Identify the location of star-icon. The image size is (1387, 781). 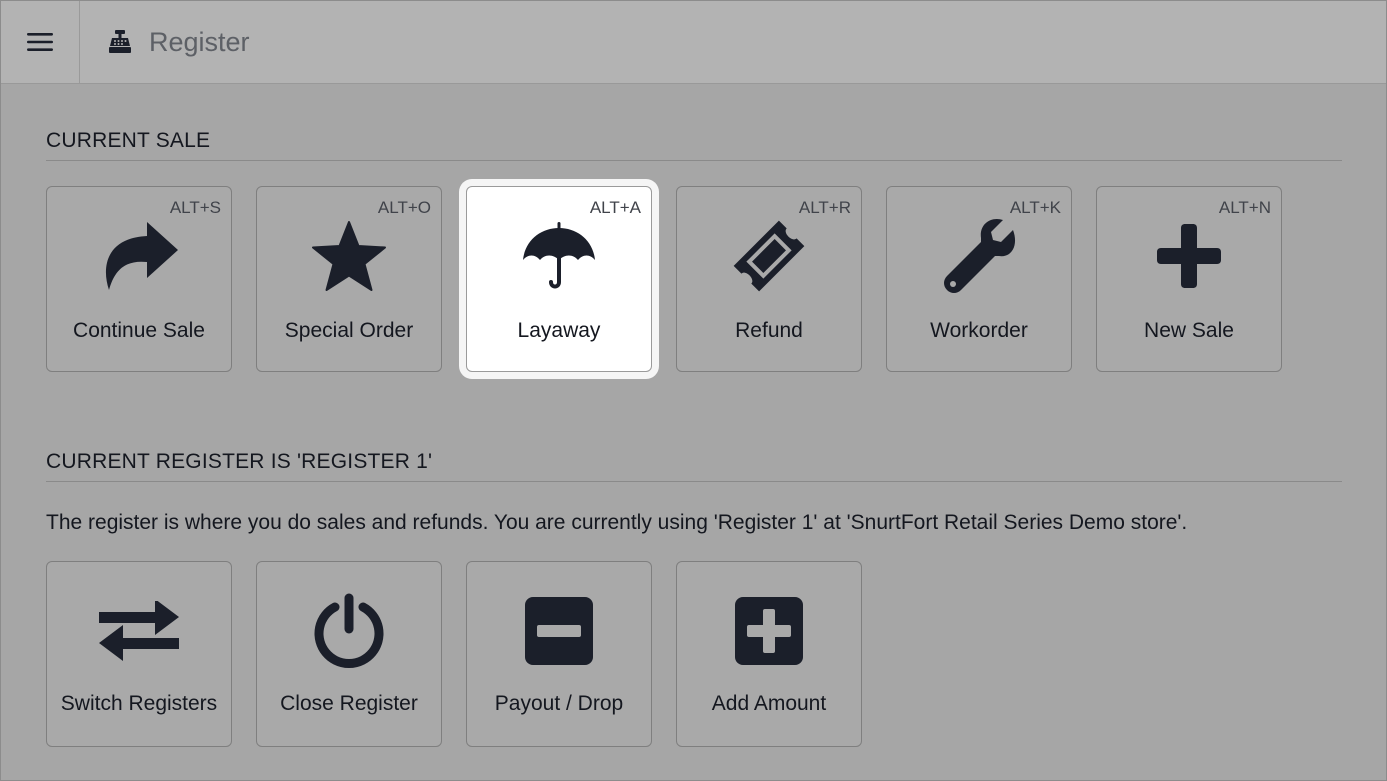
(349, 256).